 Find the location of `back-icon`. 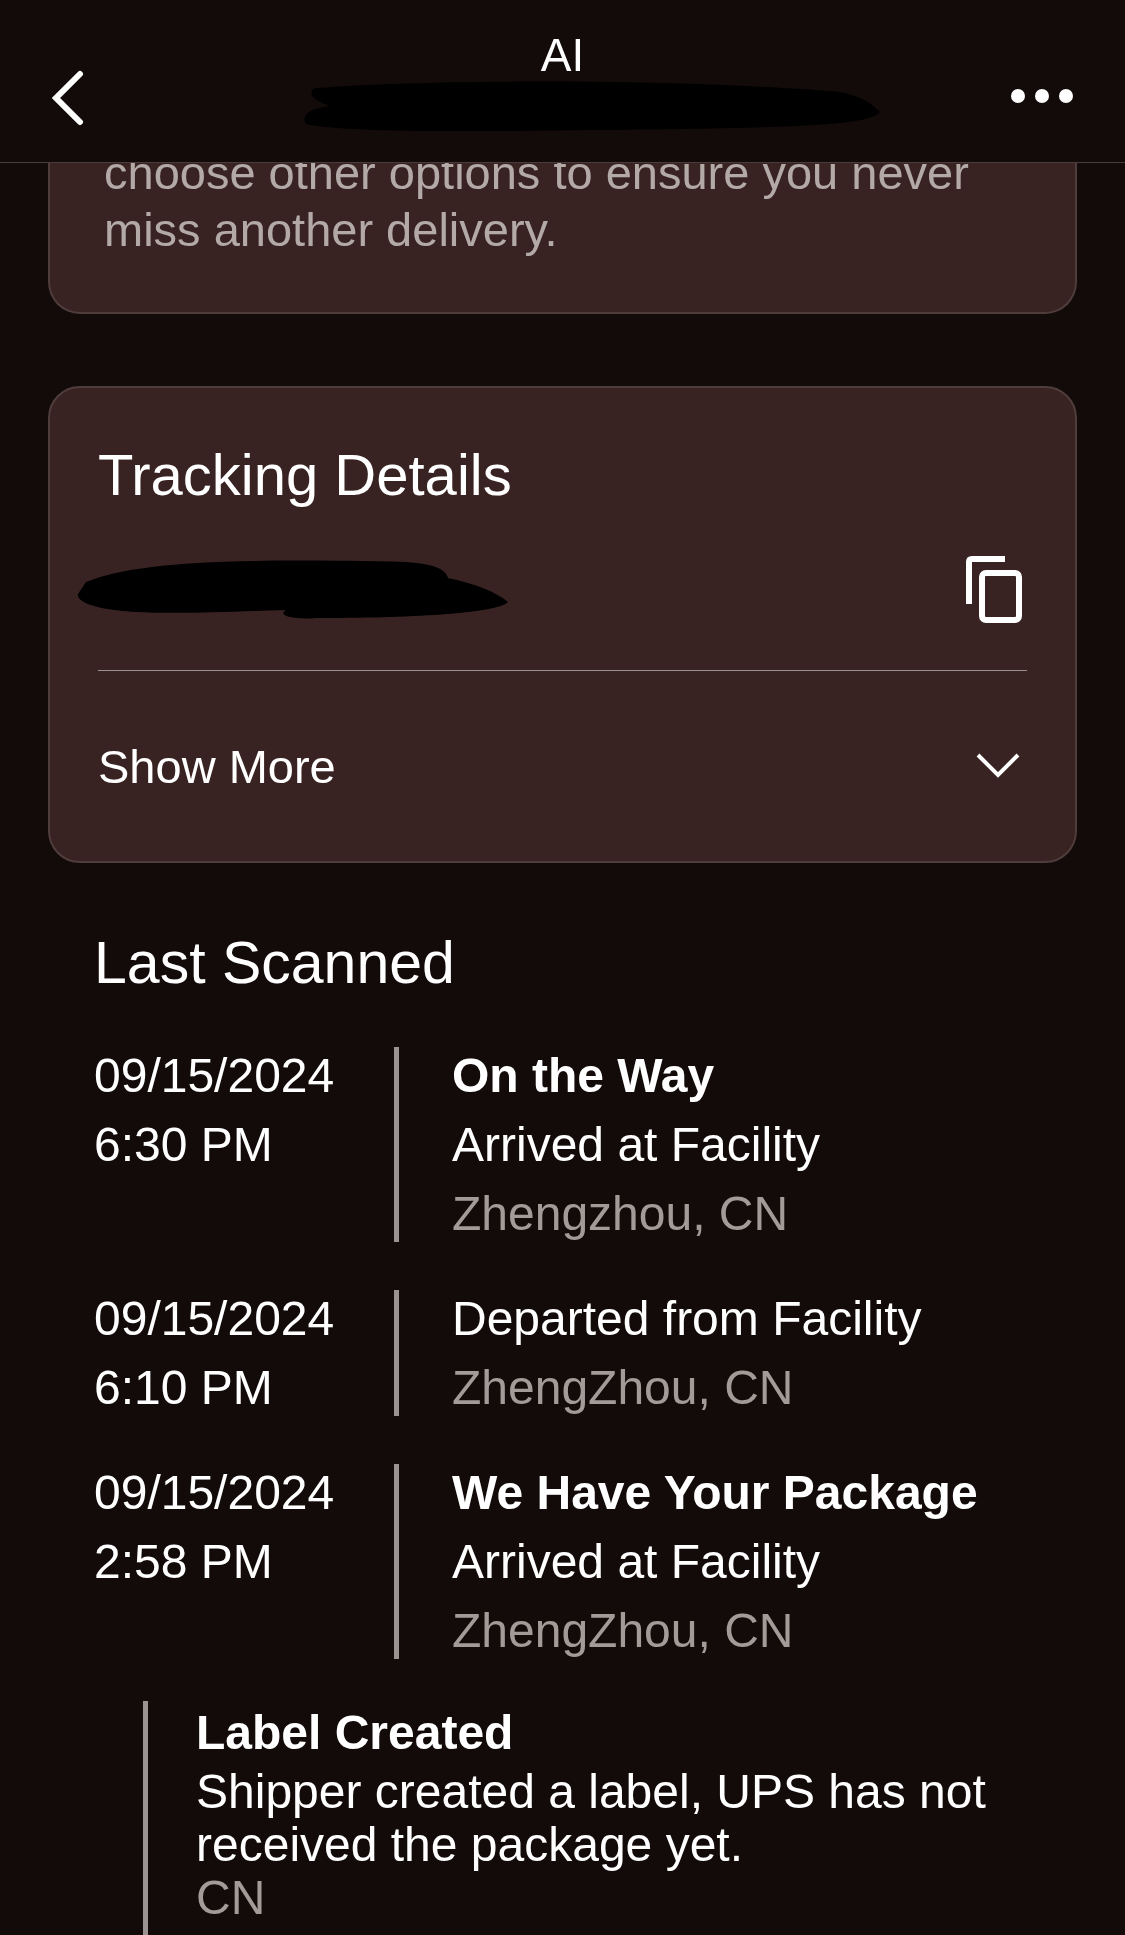

back-icon is located at coordinates (67, 98).